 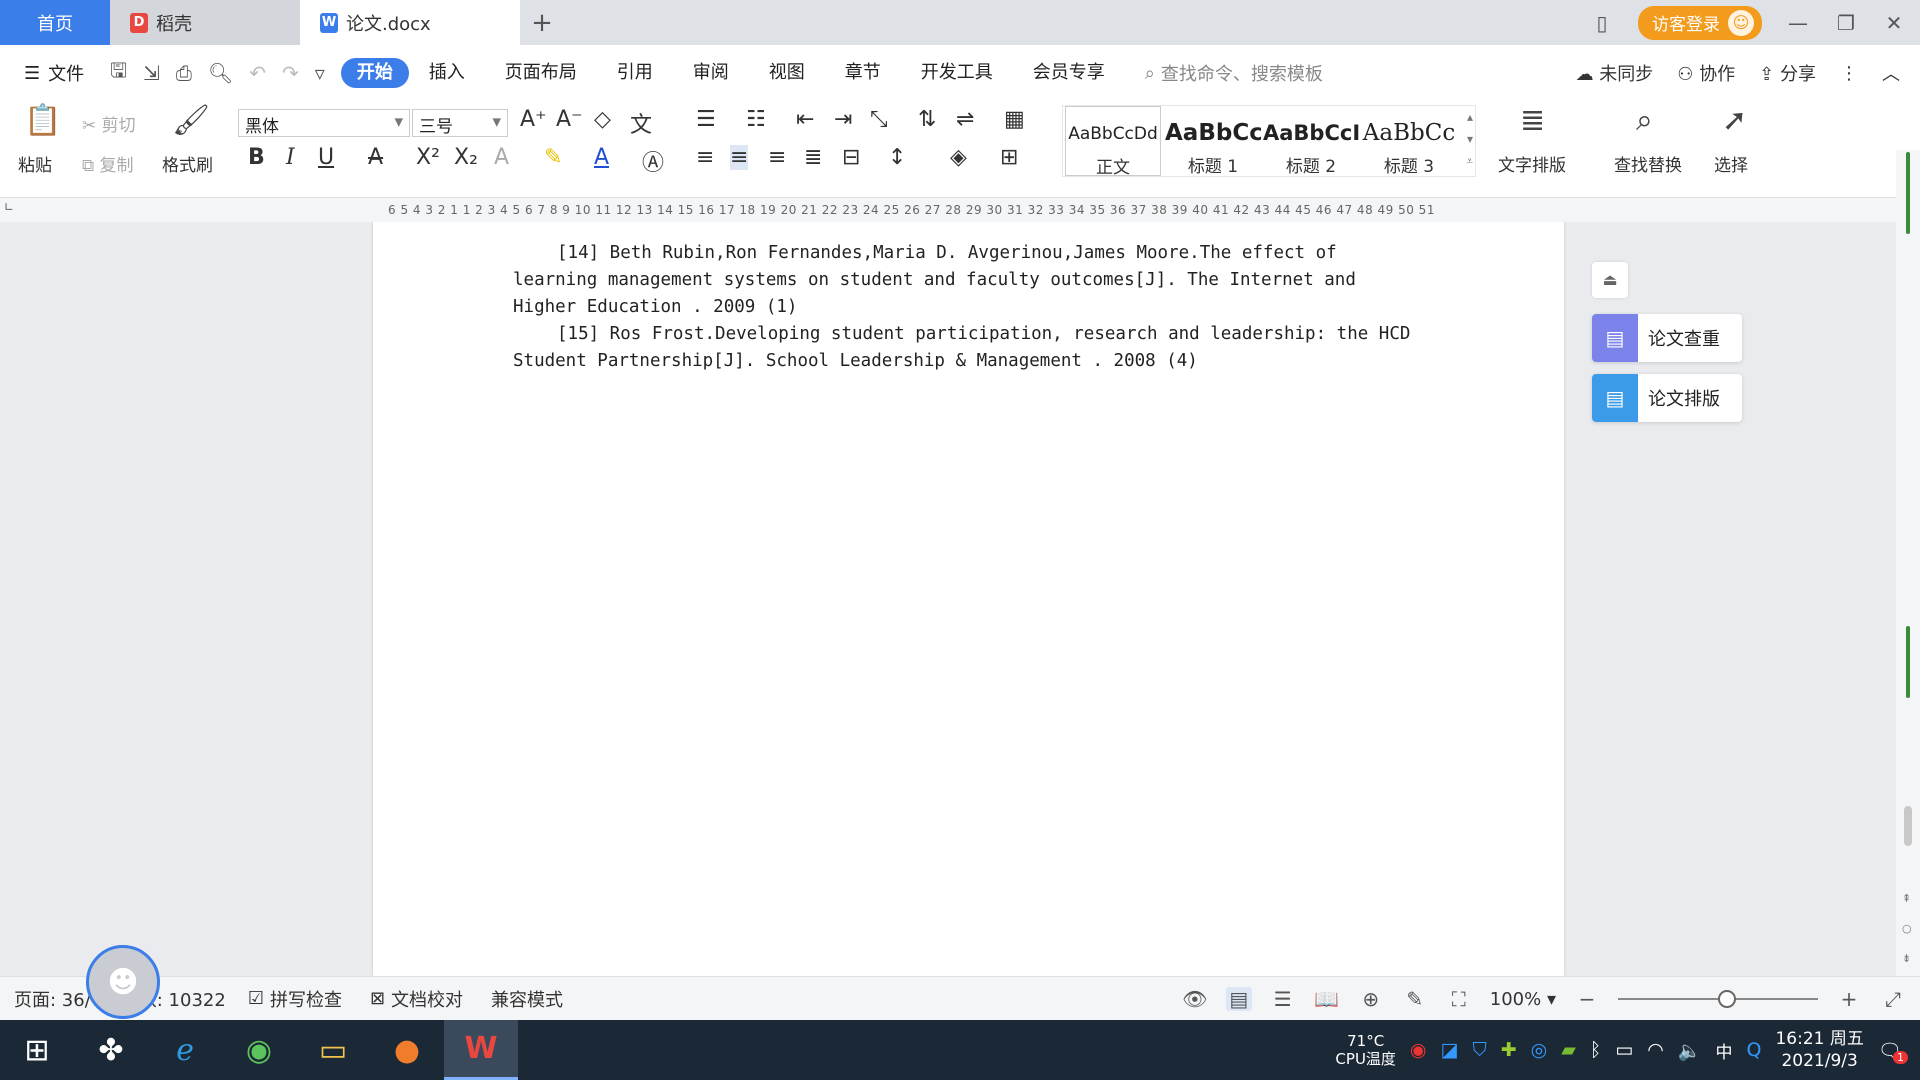 What do you see at coordinates (851, 157) in the screenshot?
I see `distribute-icon: ⊟` at bounding box center [851, 157].